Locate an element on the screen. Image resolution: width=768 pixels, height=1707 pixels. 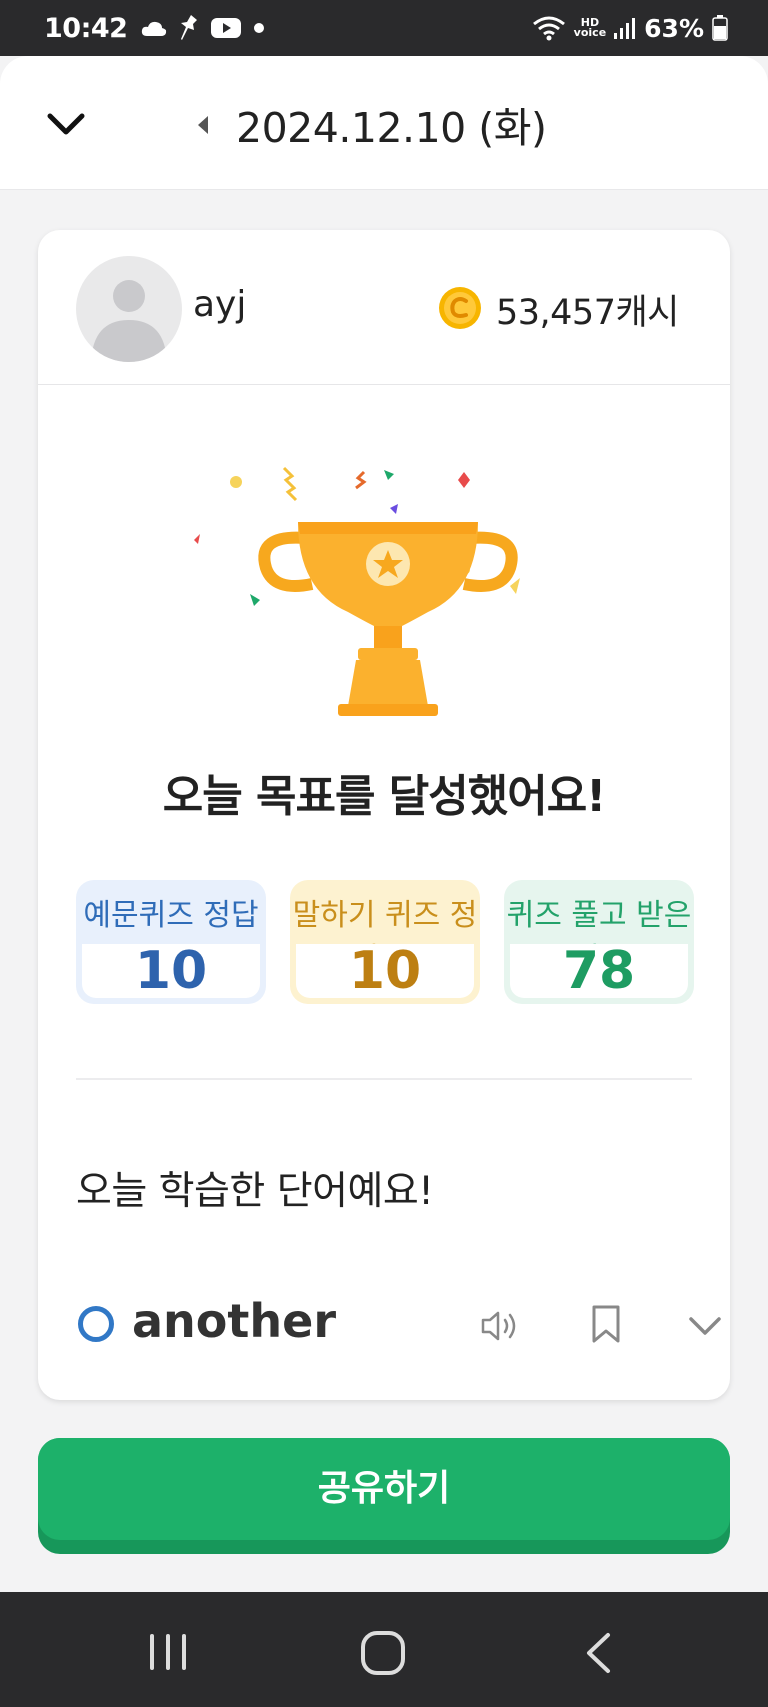
stat-value: 78 is located at coordinates (599, 971).